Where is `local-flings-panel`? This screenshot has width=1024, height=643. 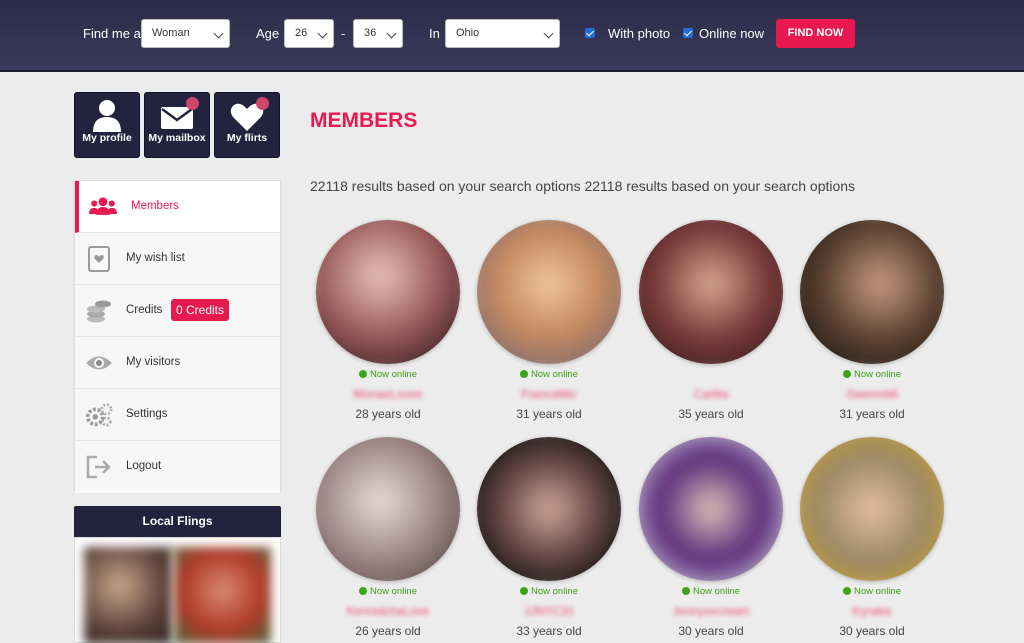 local-flings-panel is located at coordinates (177, 590).